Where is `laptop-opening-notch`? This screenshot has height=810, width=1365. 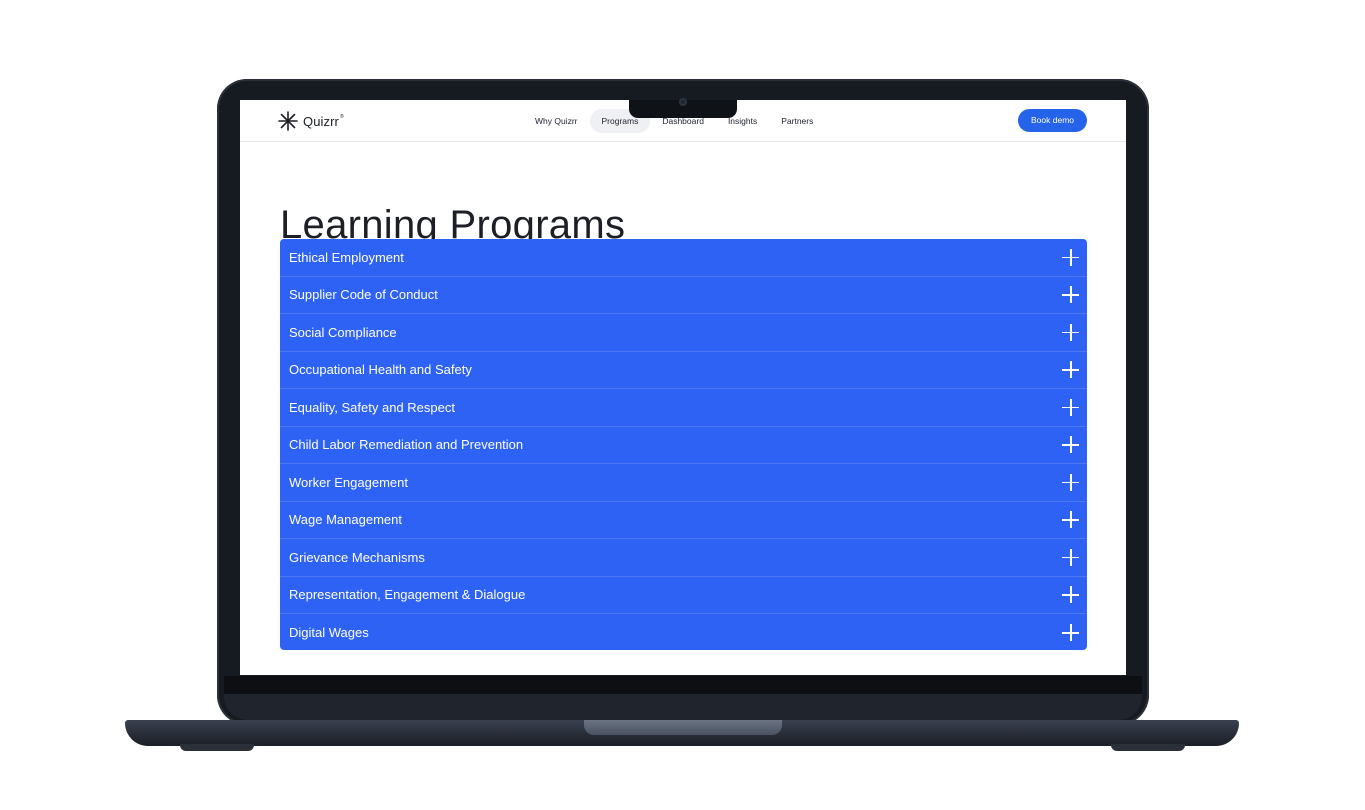
laptop-opening-notch is located at coordinates (683, 727).